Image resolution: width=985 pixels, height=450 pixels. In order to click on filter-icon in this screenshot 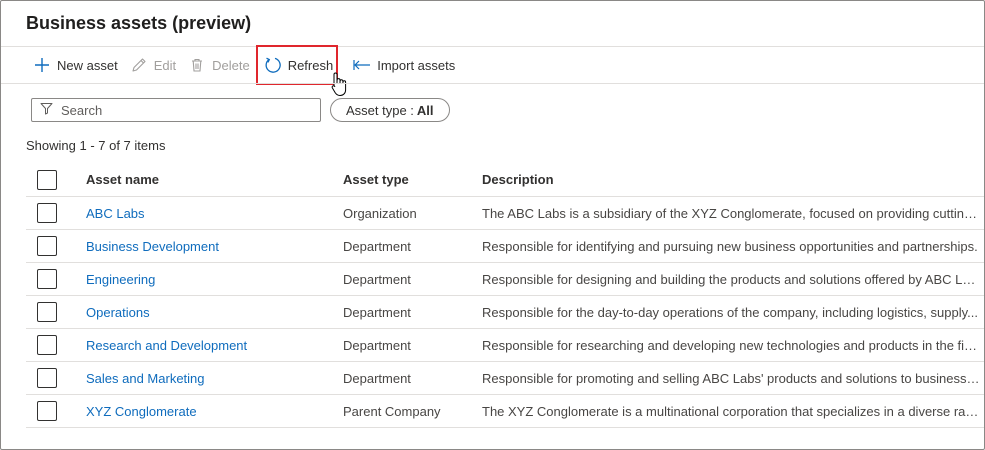, I will do `click(46, 110)`.